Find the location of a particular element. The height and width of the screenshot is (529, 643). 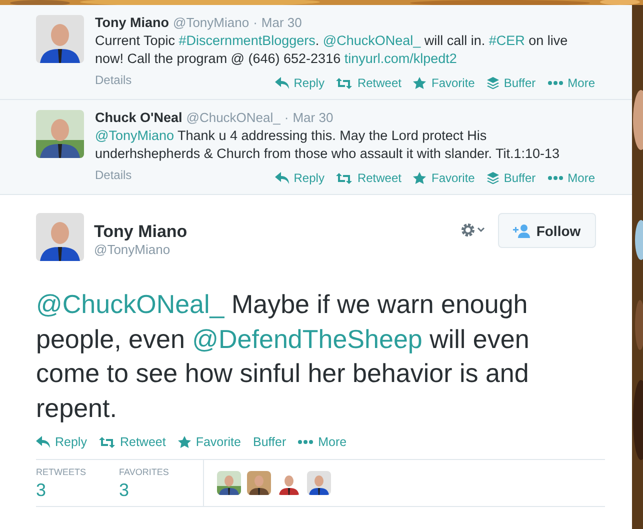

tweet-link: @TonyMiano is located at coordinates (134, 135).